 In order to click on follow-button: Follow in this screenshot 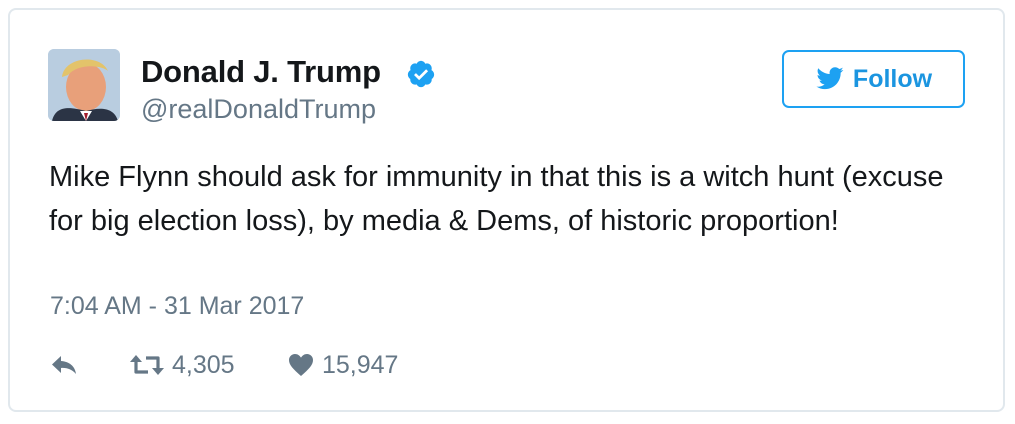, I will do `click(873, 79)`.